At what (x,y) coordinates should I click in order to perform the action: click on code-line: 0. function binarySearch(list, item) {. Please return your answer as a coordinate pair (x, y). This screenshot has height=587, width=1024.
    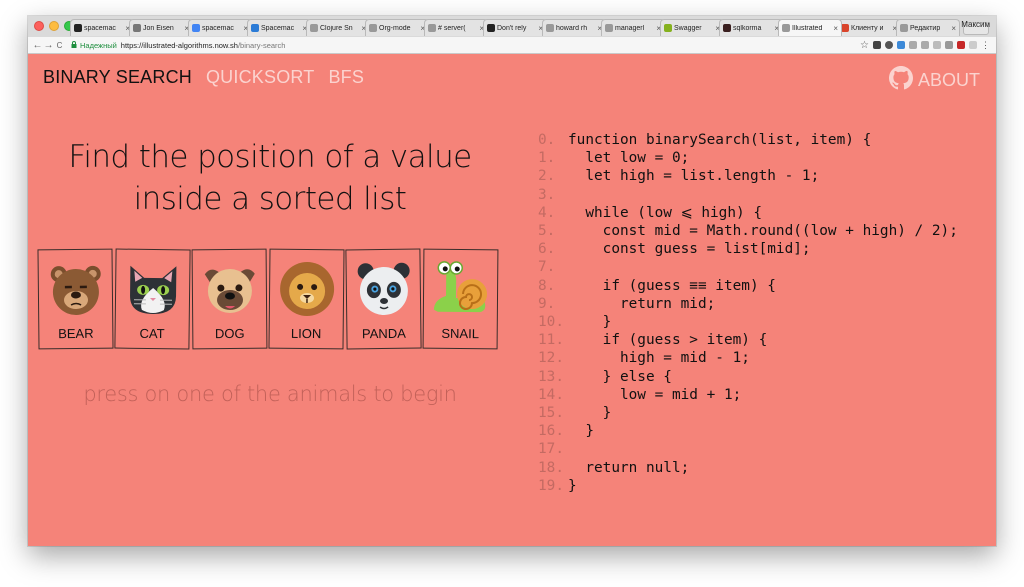
    Looking at the image, I should click on (748, 140).